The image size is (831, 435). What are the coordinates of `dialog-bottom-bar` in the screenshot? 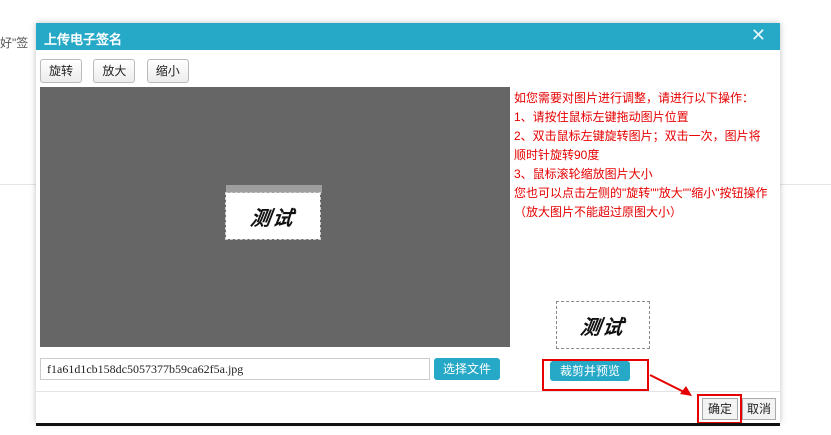 It's located at (408, 424).